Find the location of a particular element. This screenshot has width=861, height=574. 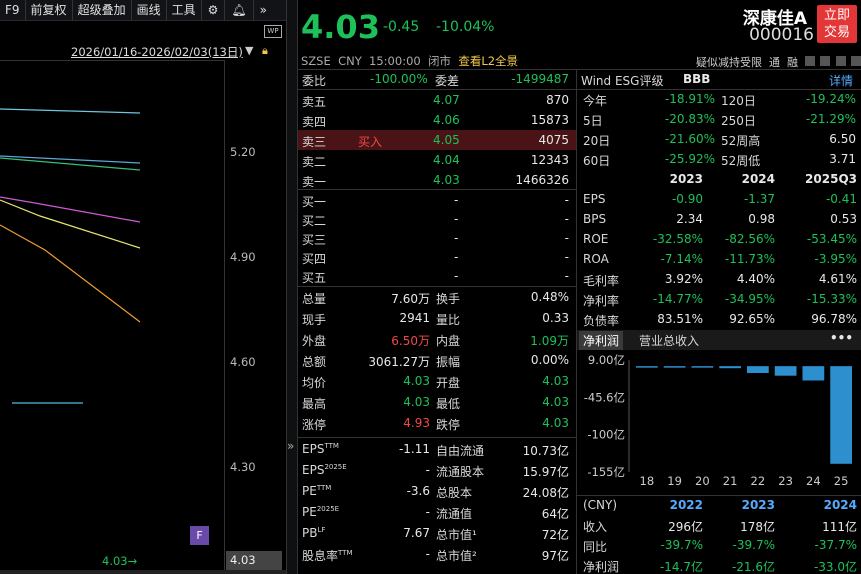

ask-label: 卖二 is located at coordinates (314, 162).